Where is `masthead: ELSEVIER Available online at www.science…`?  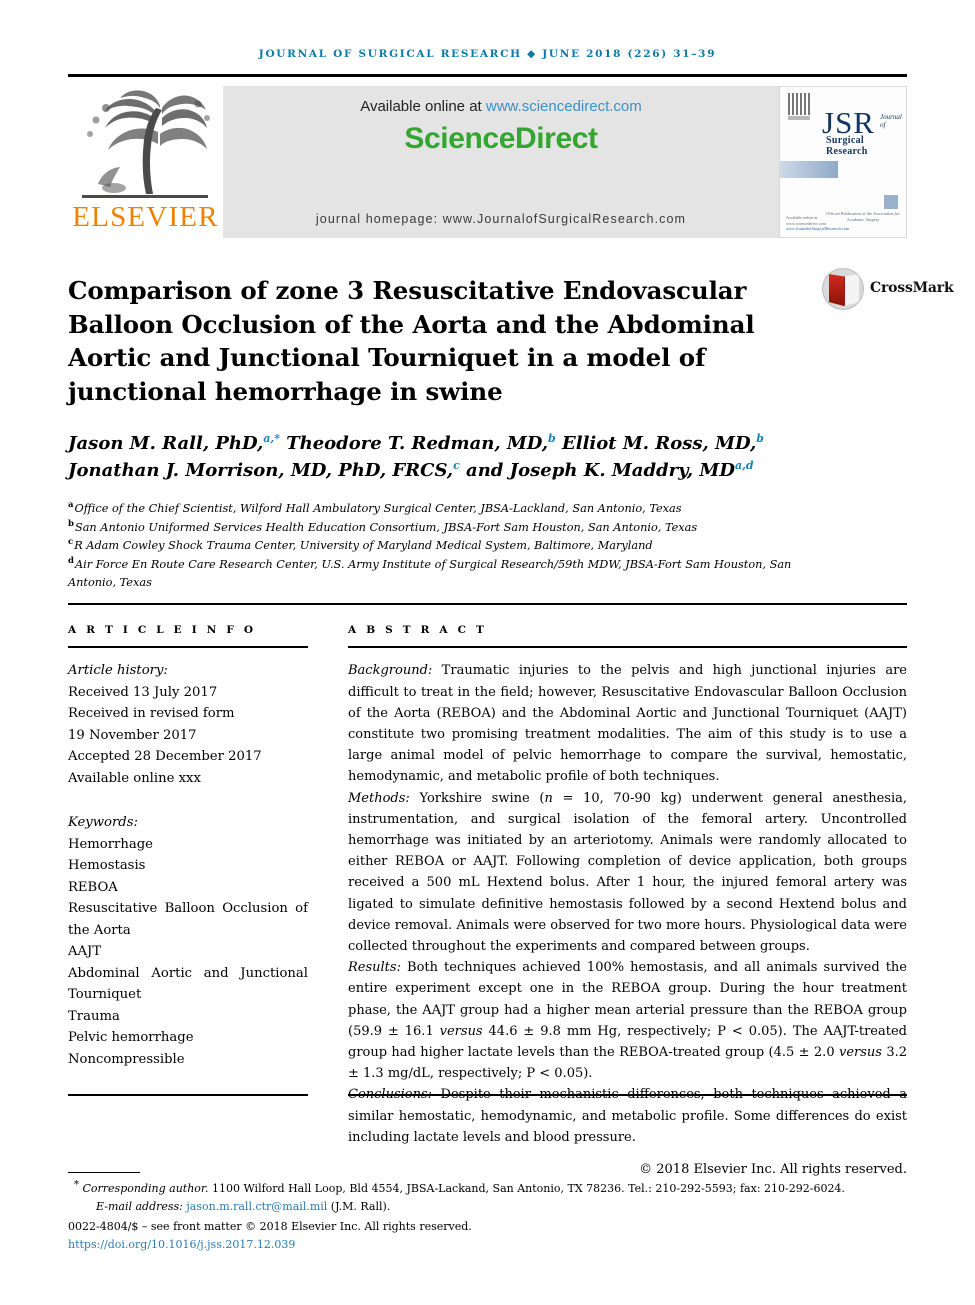 masthead: ELSEVIER Available online at www.science… is located at coordinates (487, 162).